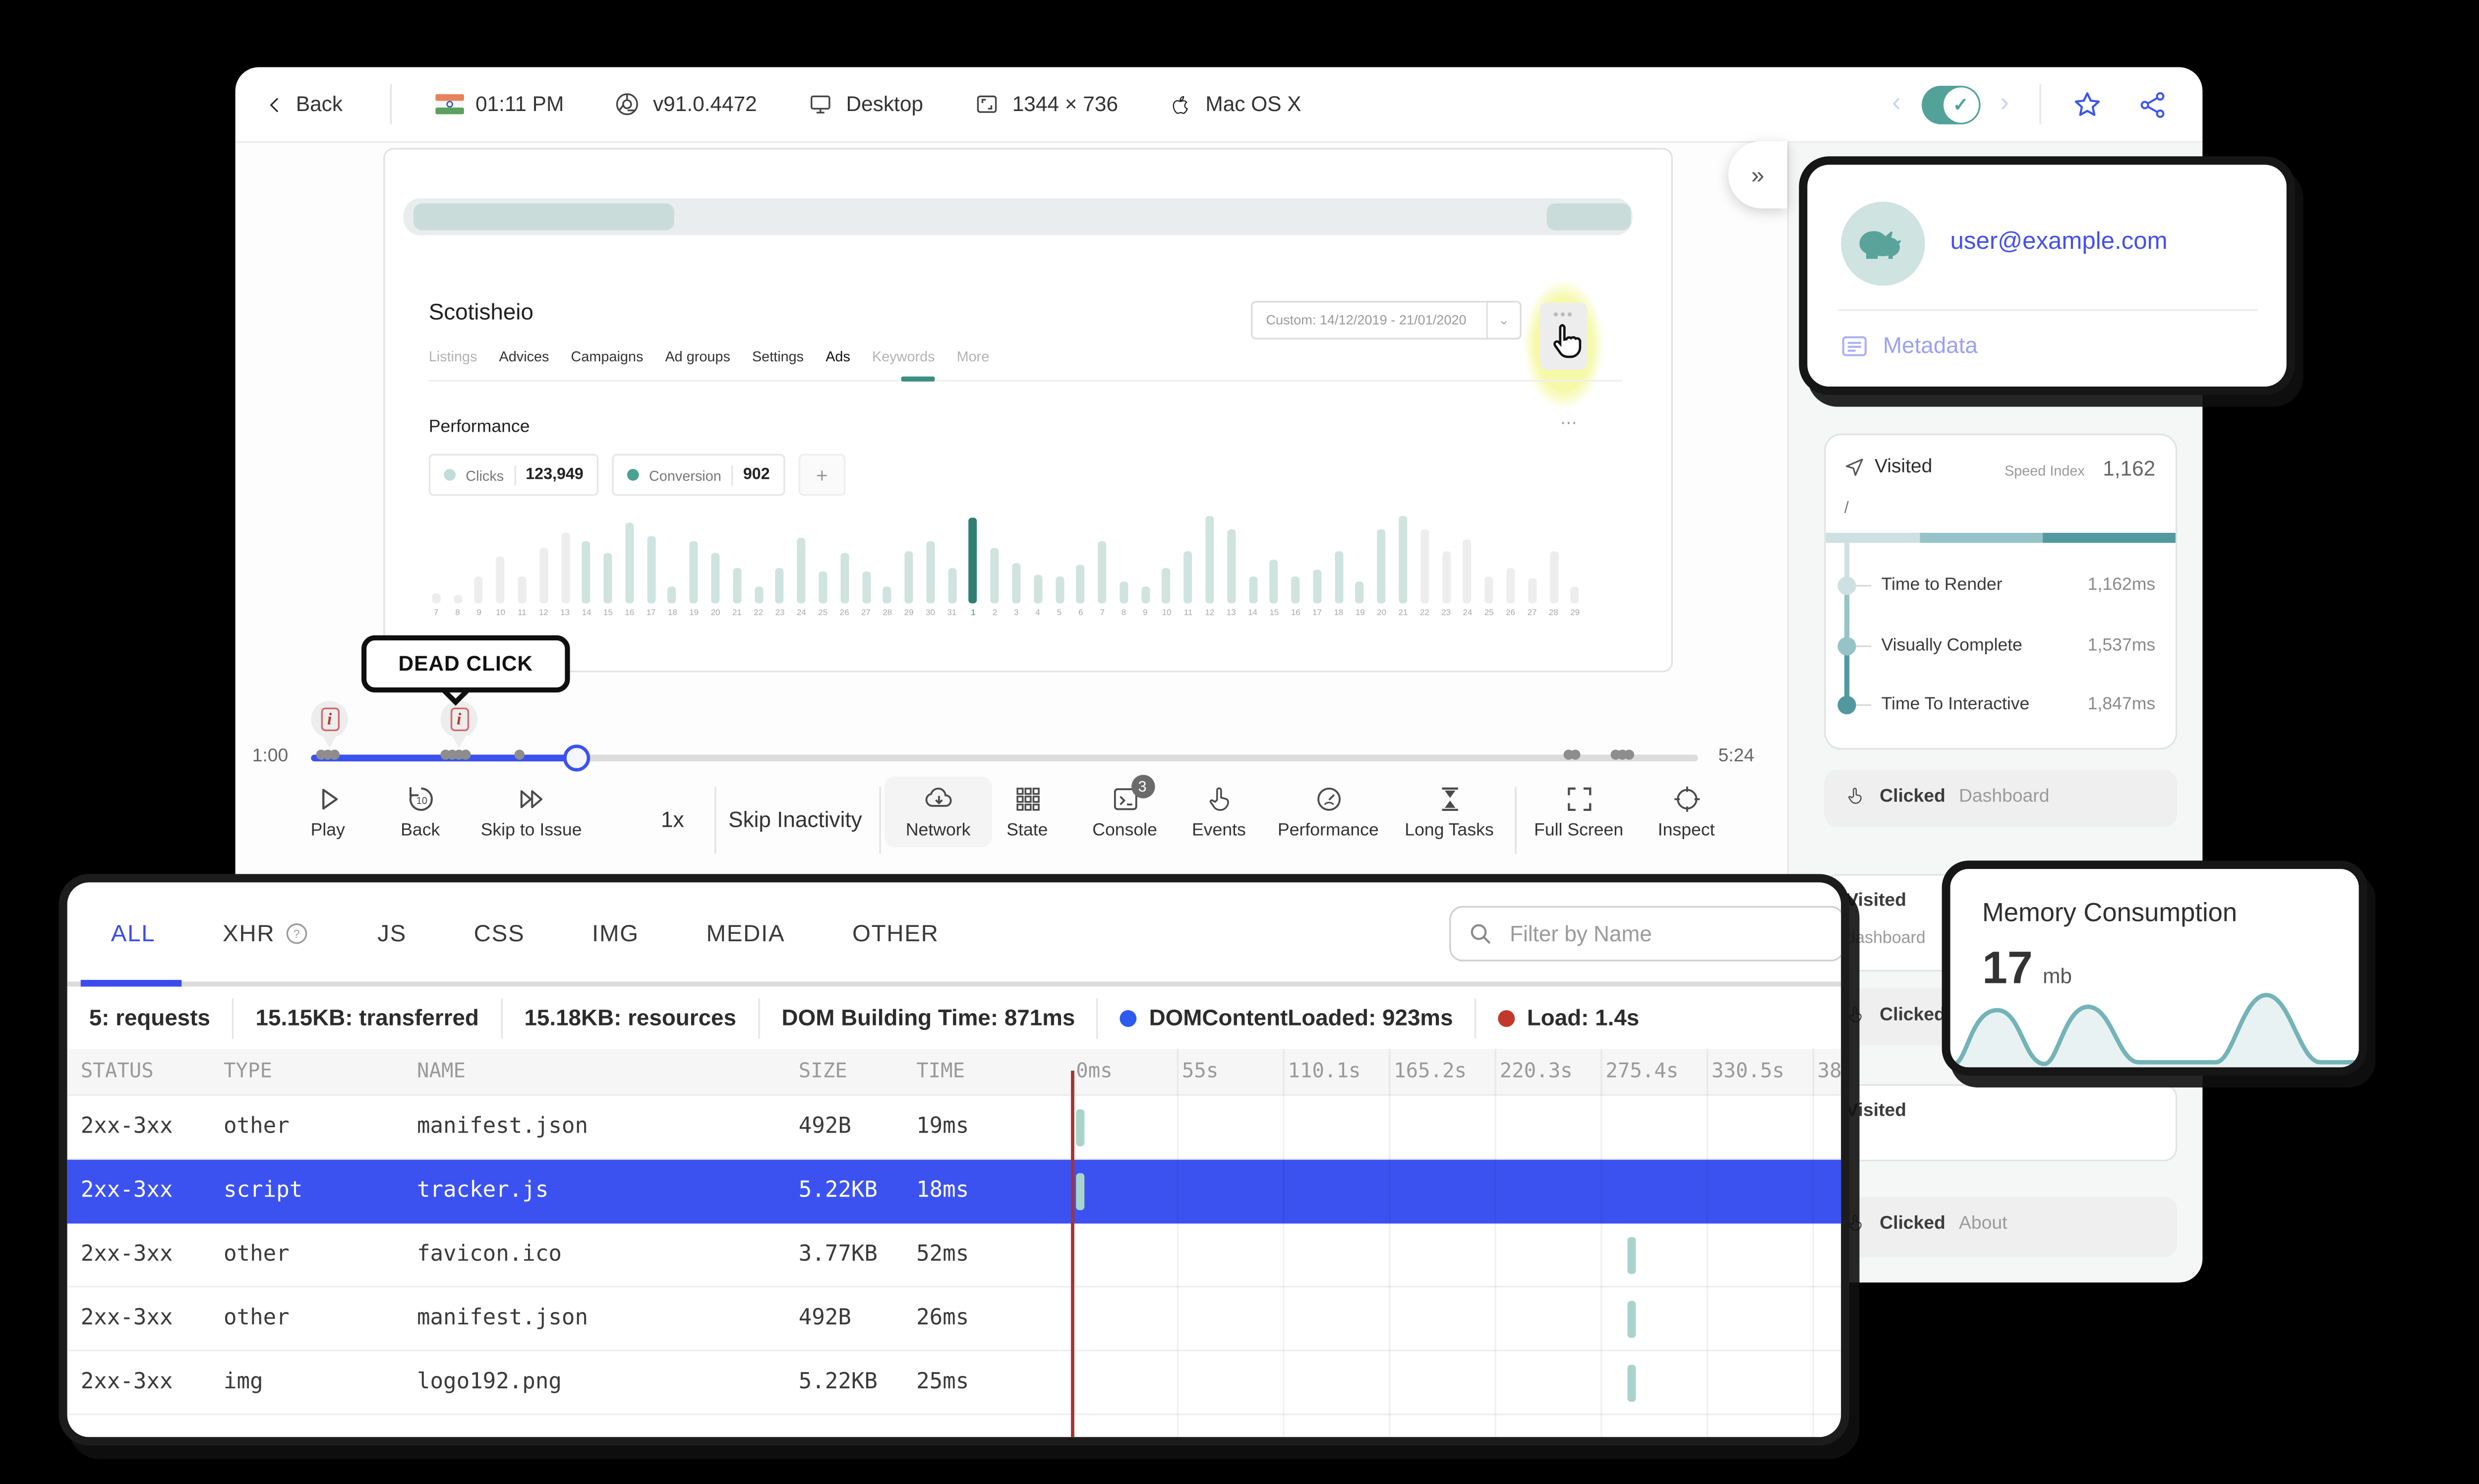 The width and height of the screenshot is (2479, 1484). I want to click on network-tab-js: JS, so click(392, 932).